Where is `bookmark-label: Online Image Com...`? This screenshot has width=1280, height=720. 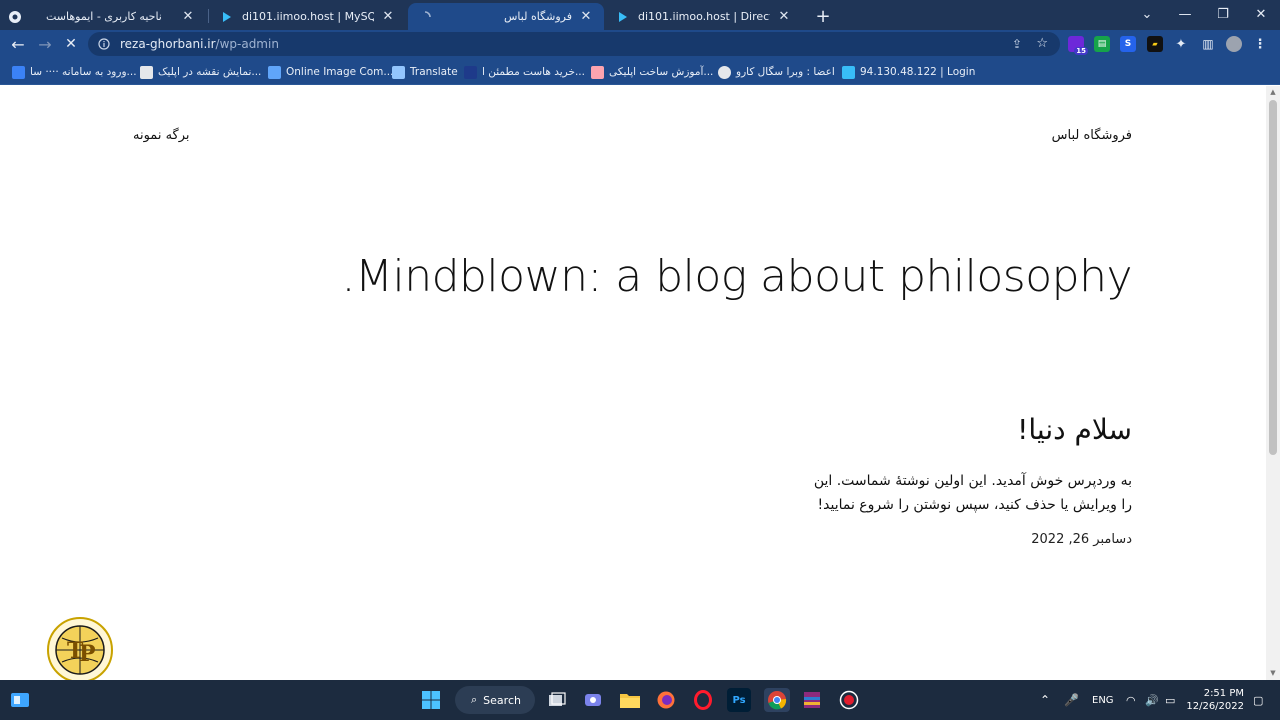
bookmark-label: Online Image Com... is located at coordinates (340, 72).